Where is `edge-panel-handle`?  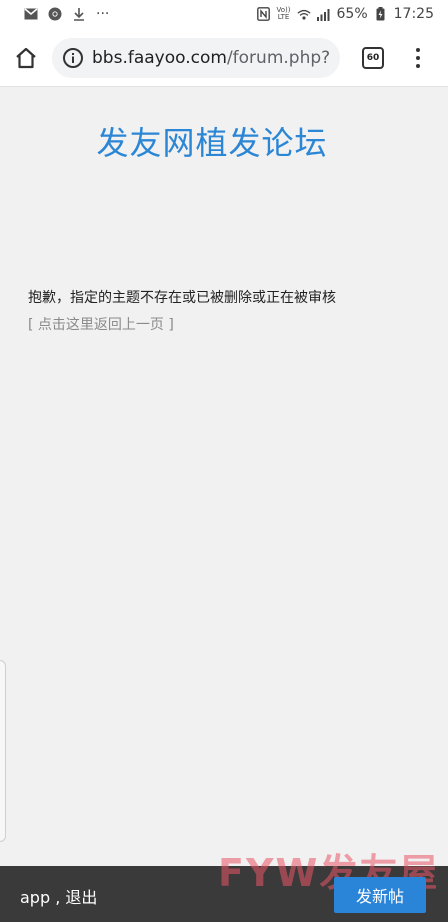
edge-panel-handle is located at coordinates (3, 751).